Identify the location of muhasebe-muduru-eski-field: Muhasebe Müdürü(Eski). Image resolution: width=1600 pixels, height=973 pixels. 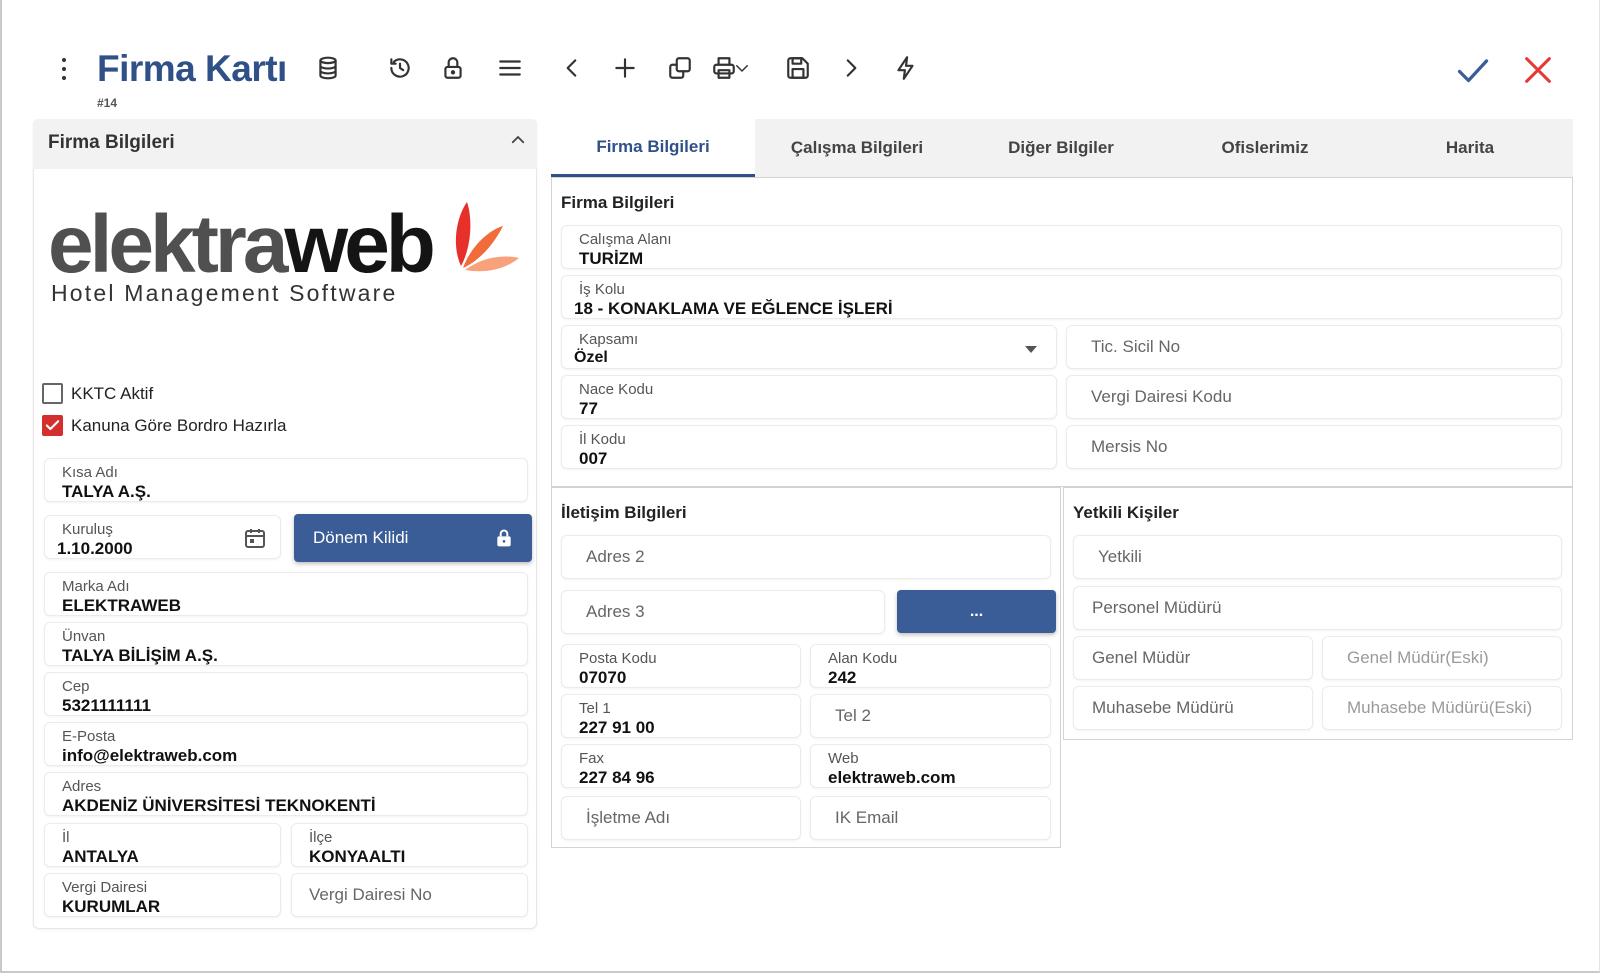
(1442, 708).